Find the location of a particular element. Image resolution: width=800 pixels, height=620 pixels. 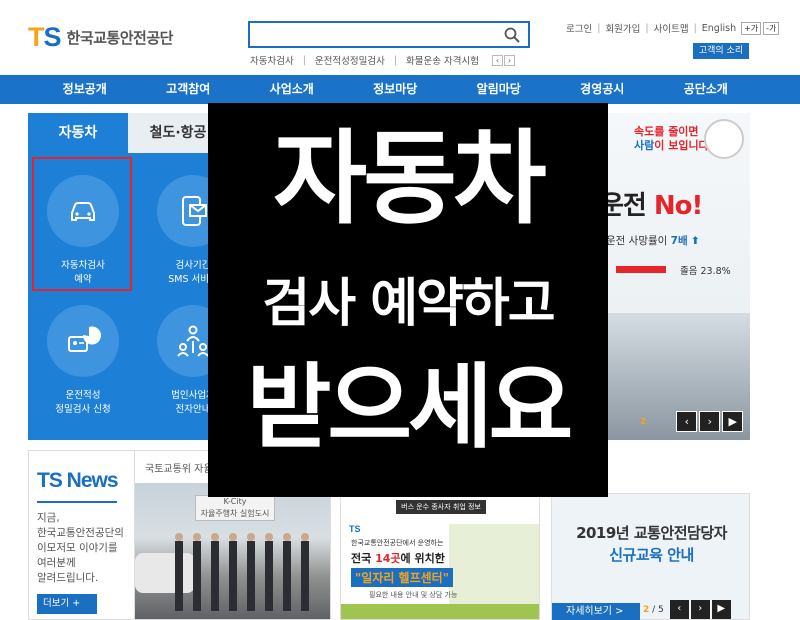

news-caption: 국토교통위 자율 is located at coordinates (179, 469).